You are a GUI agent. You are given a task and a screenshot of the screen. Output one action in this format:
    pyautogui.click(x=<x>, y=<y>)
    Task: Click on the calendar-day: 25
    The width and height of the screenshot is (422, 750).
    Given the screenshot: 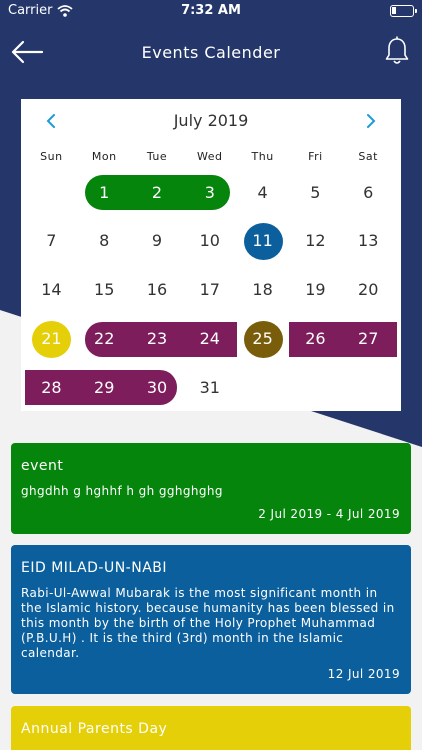 What is the action you would take?
    pyautogui.click(x=262, y=339)
    